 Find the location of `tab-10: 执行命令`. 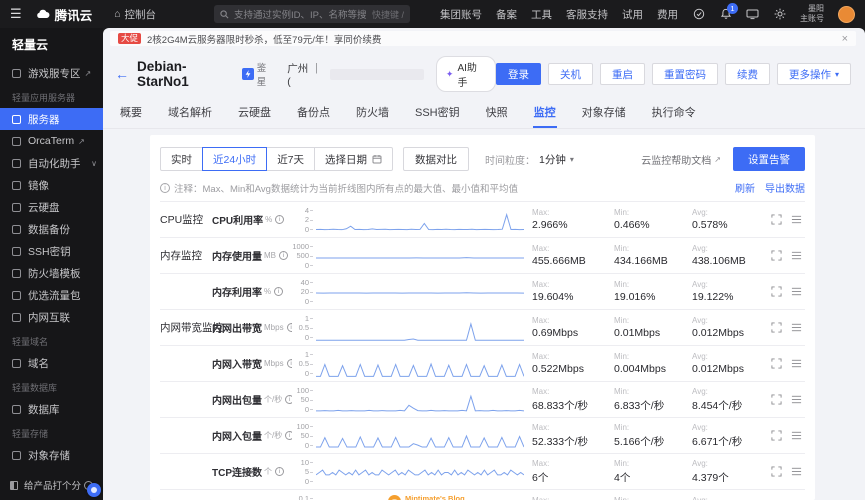

tab-10: 执行命令 is located at coordinates (674, 114).